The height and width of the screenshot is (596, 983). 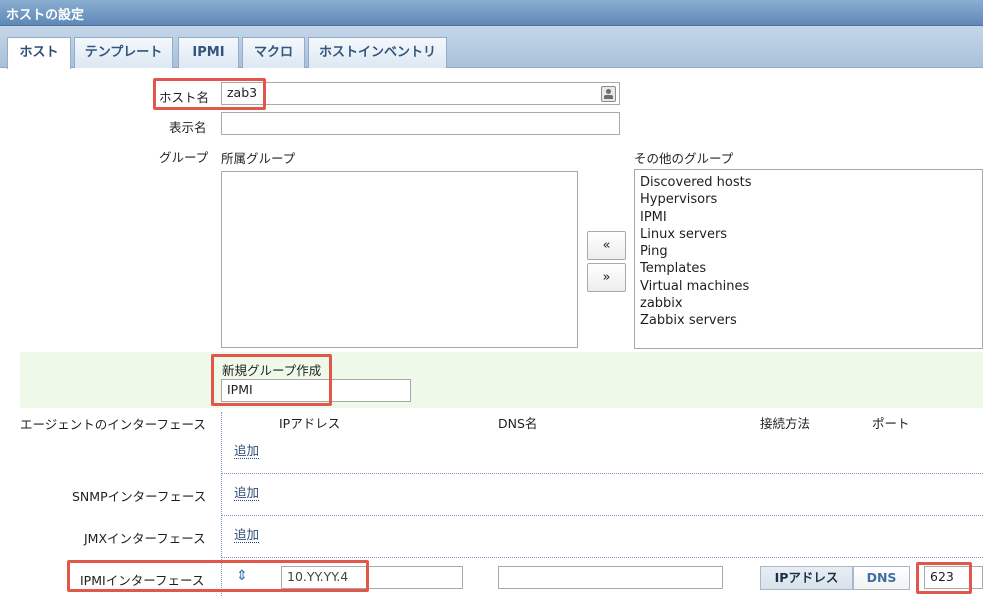 I want to click on hostname-value: zab3, so click(x=242, y=92).